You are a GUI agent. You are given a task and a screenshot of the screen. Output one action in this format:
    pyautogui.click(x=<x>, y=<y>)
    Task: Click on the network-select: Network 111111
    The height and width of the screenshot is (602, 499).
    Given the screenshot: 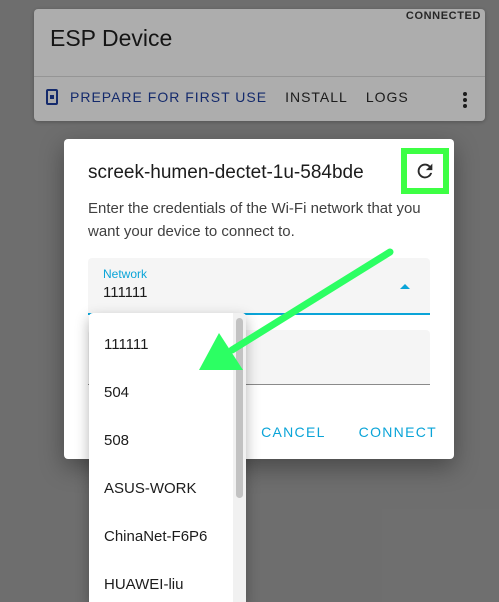 What is the action you would take?
    pyautogui.click(x=259, y=286)
    